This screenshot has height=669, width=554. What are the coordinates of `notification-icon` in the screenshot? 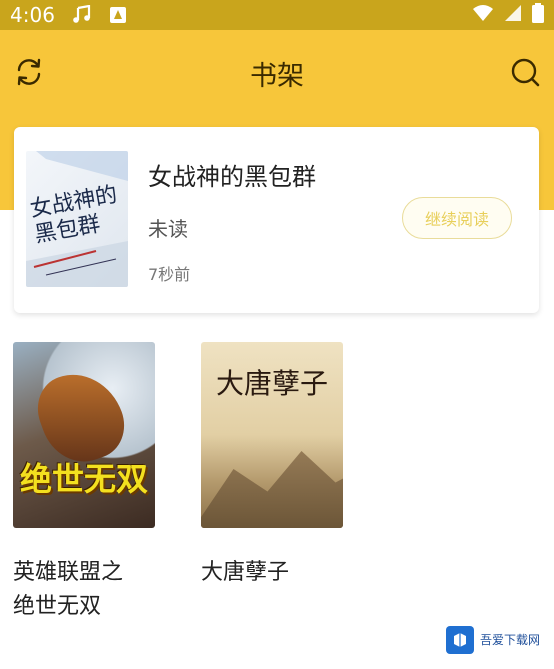 It's located at (118, 15).